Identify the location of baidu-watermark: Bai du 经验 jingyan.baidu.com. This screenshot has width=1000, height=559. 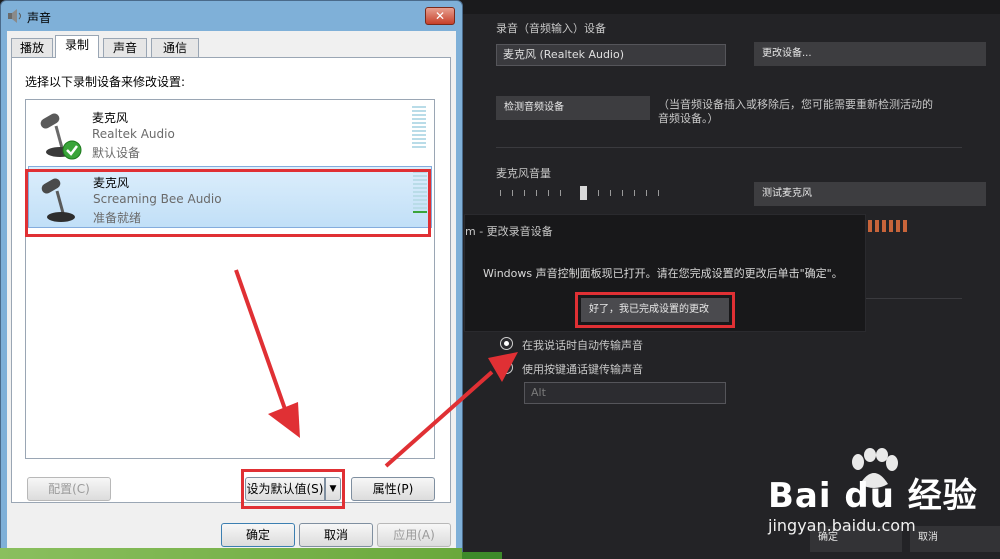
(880, 496).